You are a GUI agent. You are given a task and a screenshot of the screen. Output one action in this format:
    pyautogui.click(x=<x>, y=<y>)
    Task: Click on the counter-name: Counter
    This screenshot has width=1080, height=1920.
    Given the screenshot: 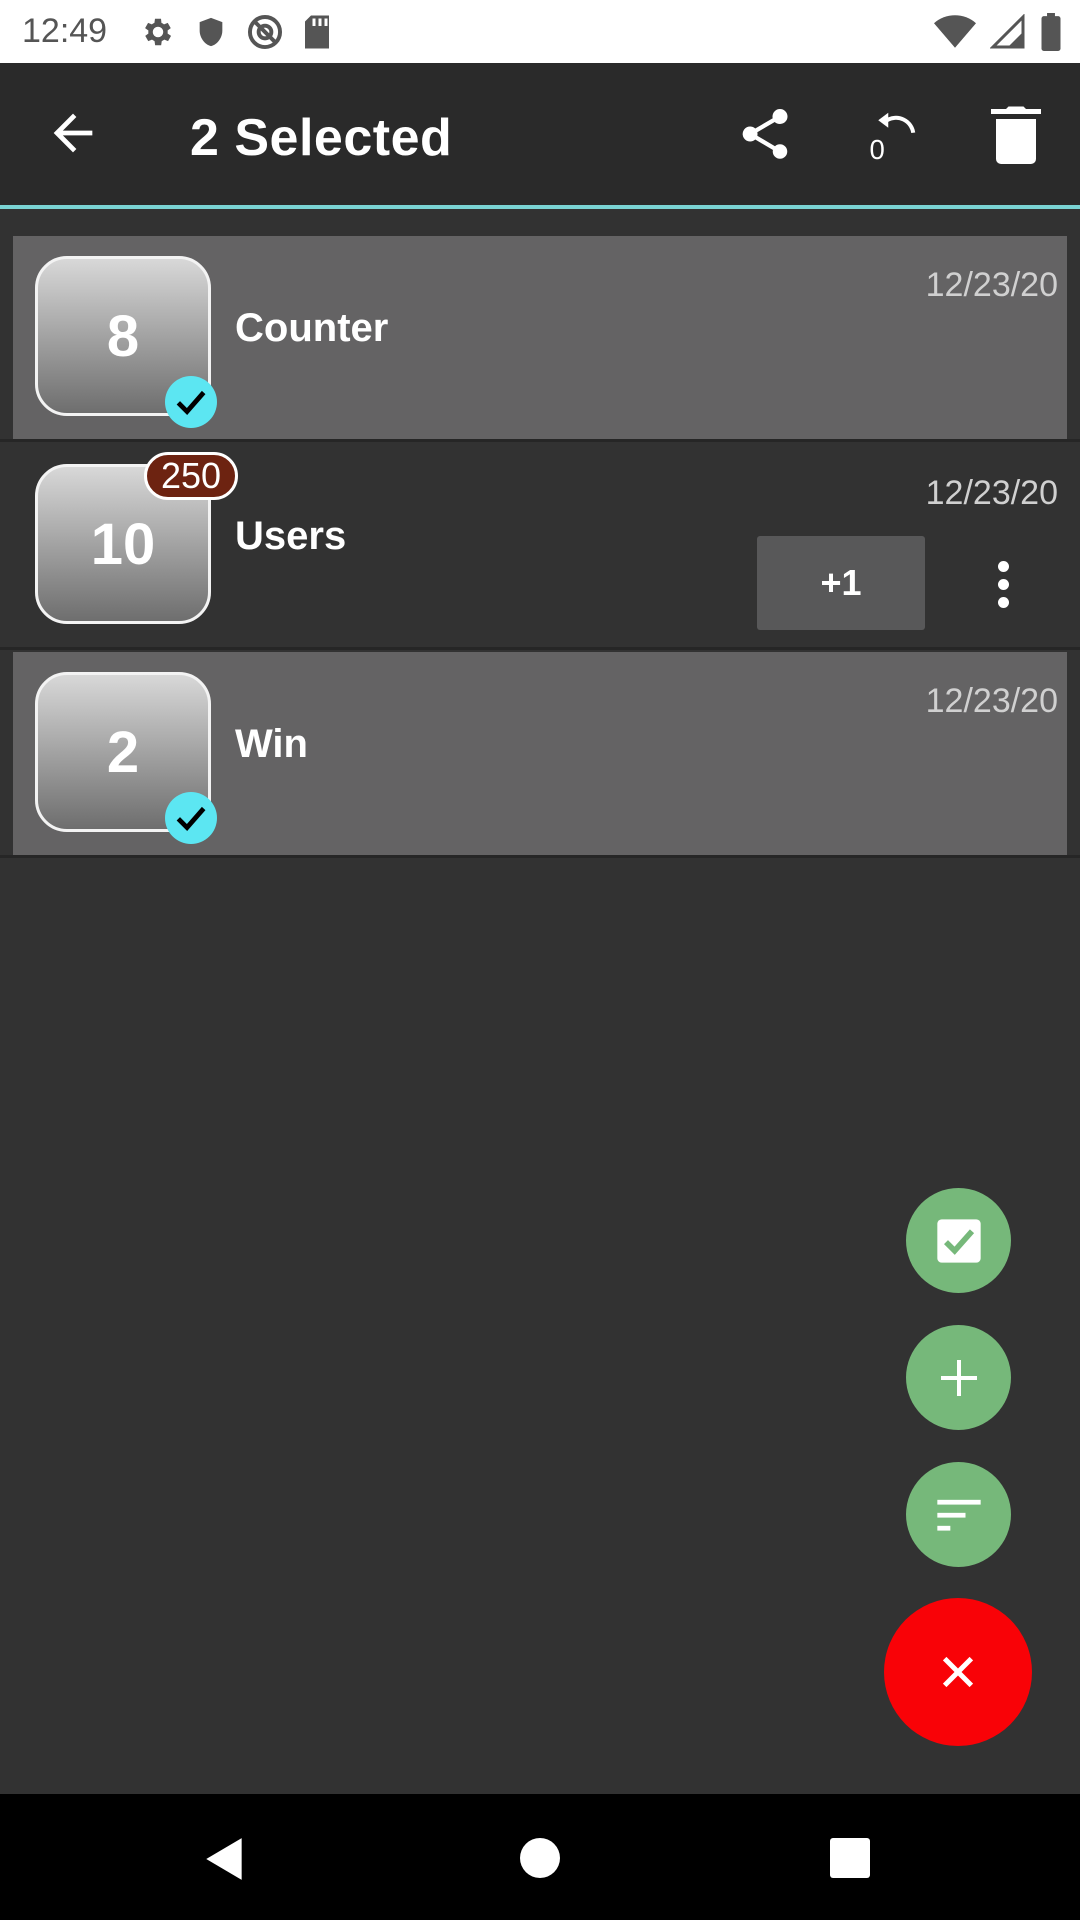 What is the action you would take?
    pyautogui.click(x=312, y=328)
    